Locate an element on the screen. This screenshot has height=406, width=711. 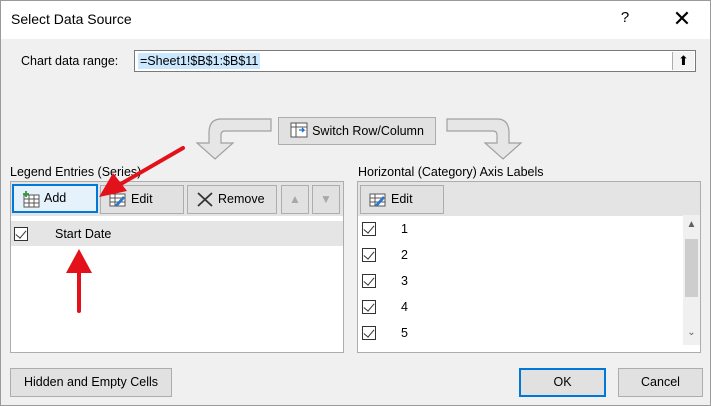
axis-item-3: 3 is located at coordinates (521, 281).